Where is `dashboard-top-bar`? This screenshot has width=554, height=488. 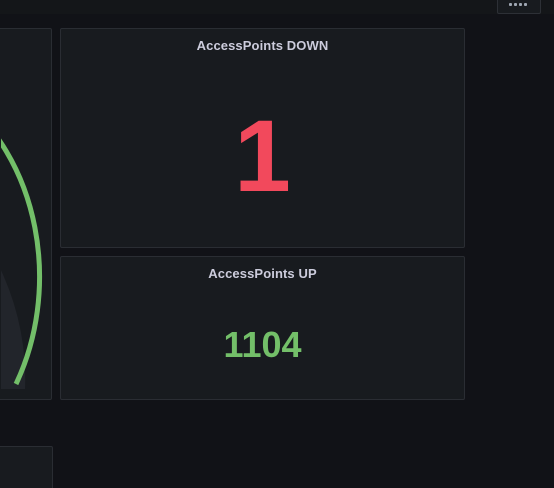
dashboard-top-bar is located at coordinates (277, 7).